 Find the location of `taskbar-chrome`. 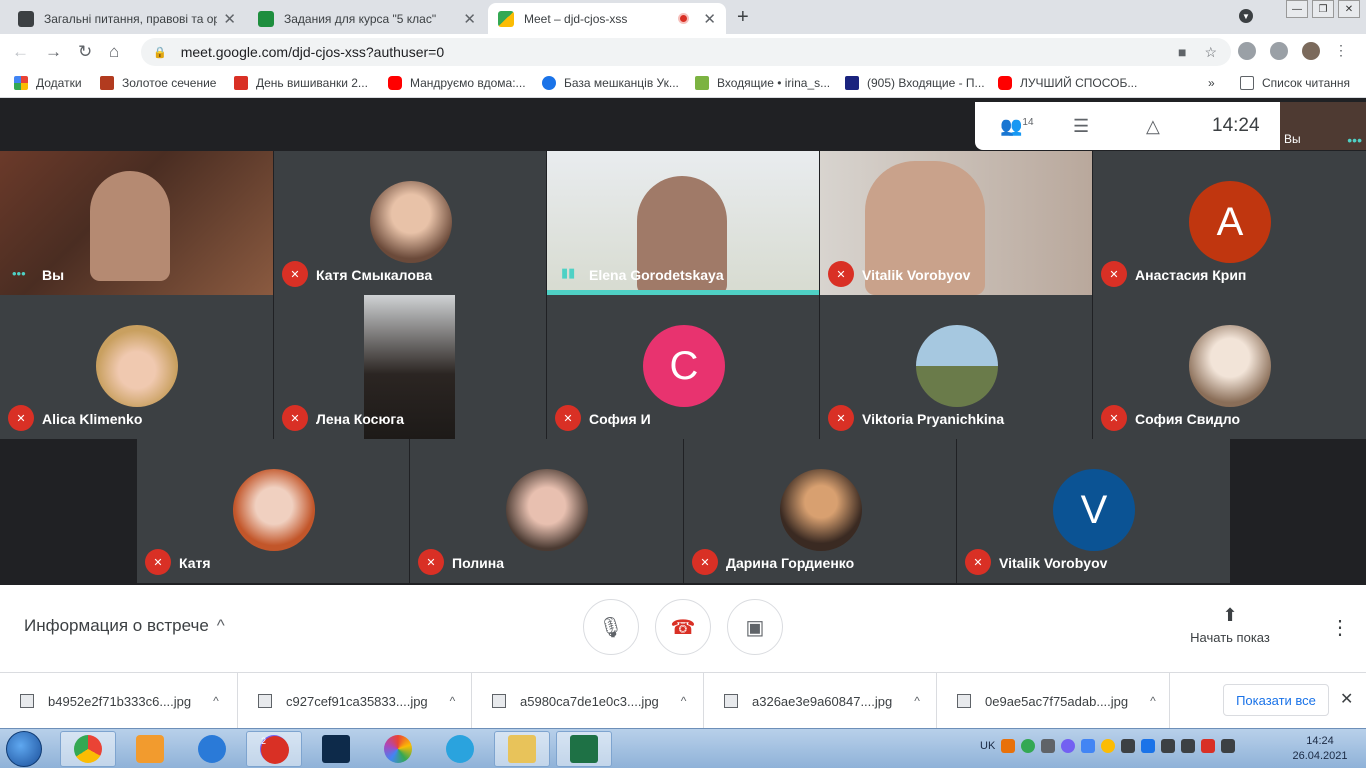

taskbar-chrome is located at coordinates (88, 749).